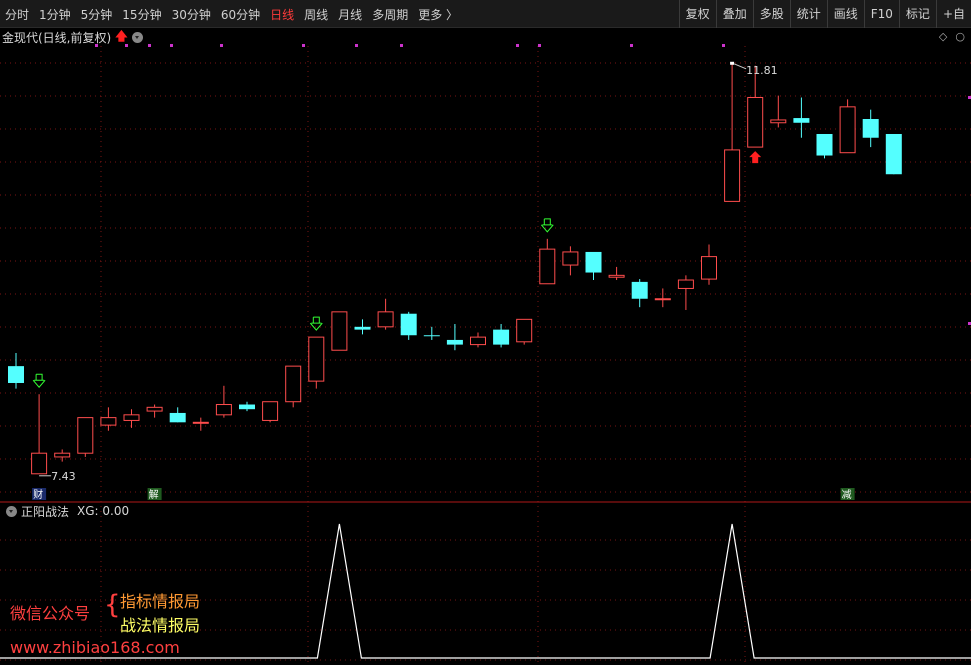 This screenshot has width=971, height=665. Describe the element at coordinates (917, 14) in the screenshot. I see `toolbar-button: 标记` at that location.